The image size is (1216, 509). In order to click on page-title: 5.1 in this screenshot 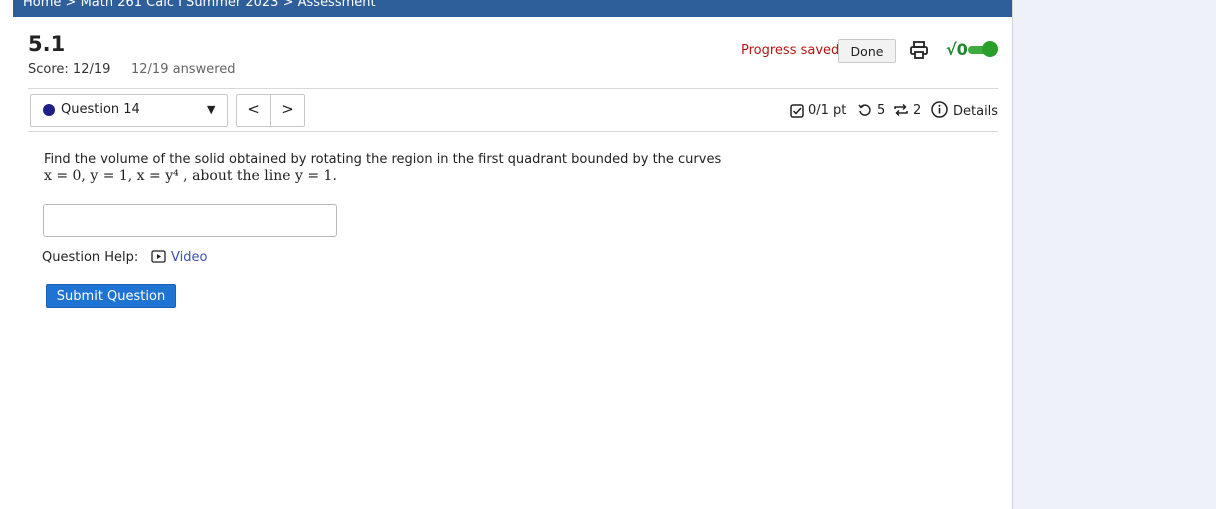, I will do `click(47, 44)`.